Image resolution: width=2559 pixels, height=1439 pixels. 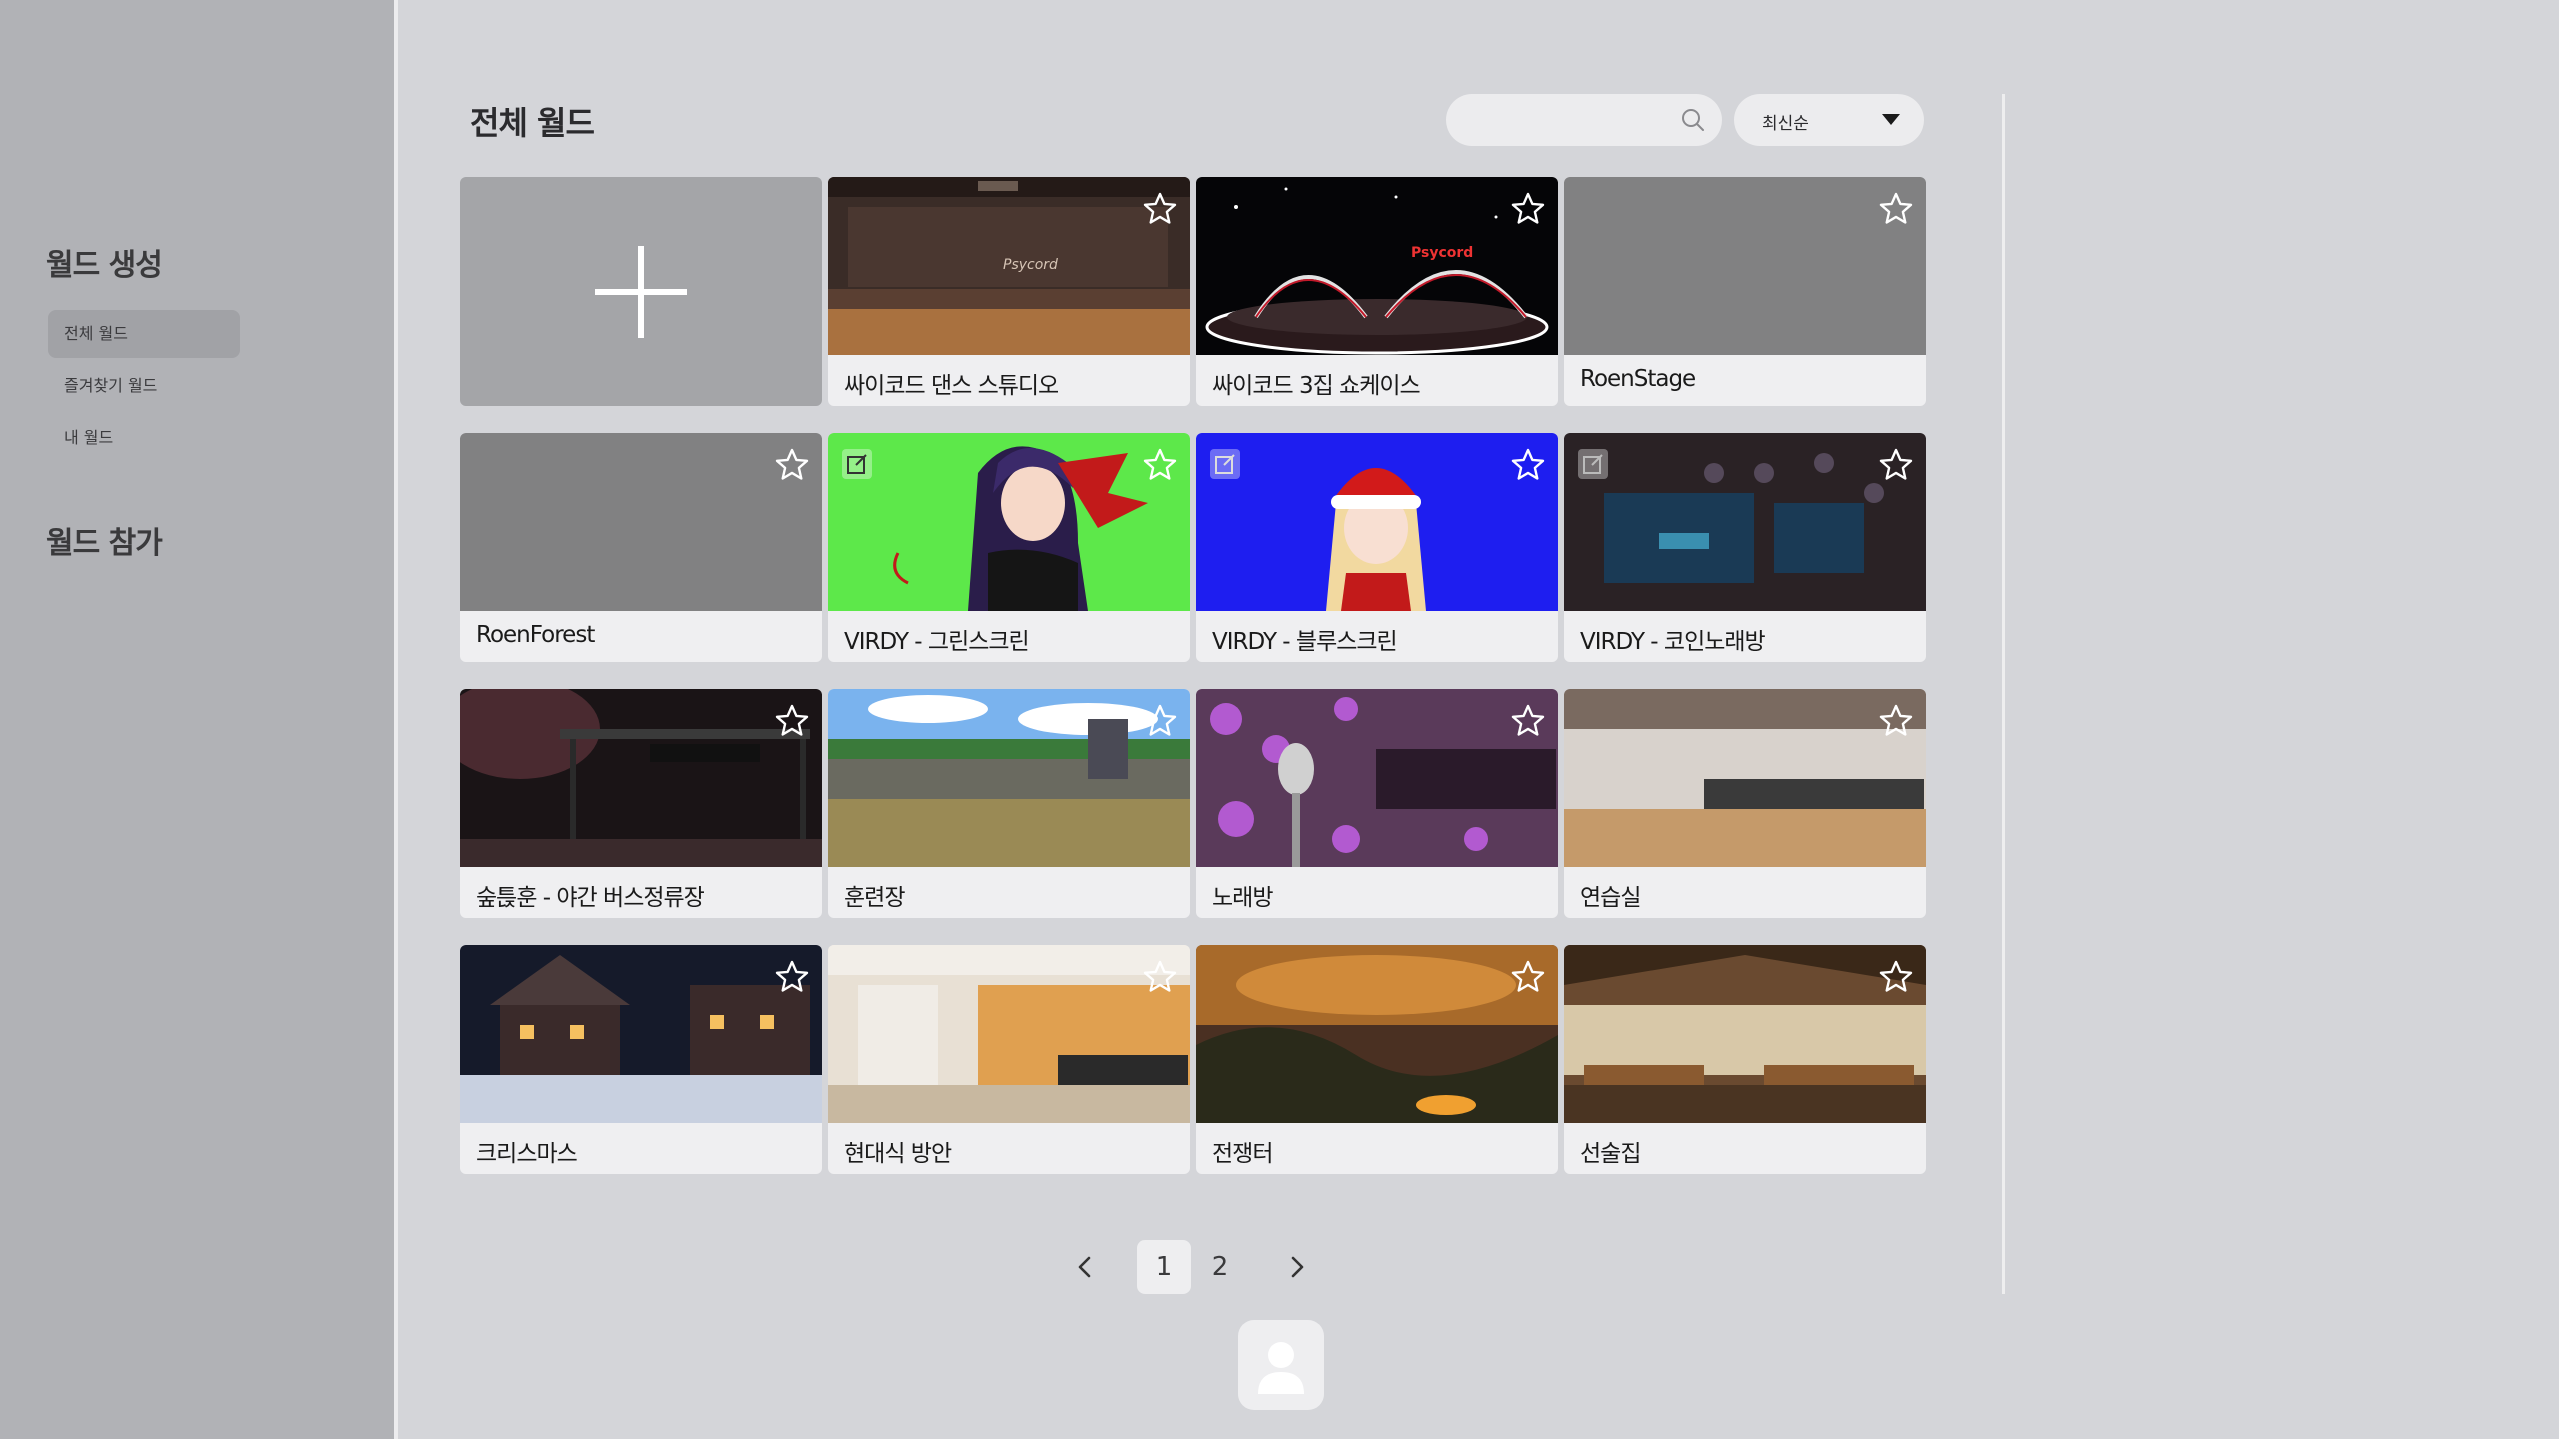 What do you see at coordinates (104, 265) in the screenshot?
I see `create-world-heading: 월드 생성` at bounding box center [104, 265].